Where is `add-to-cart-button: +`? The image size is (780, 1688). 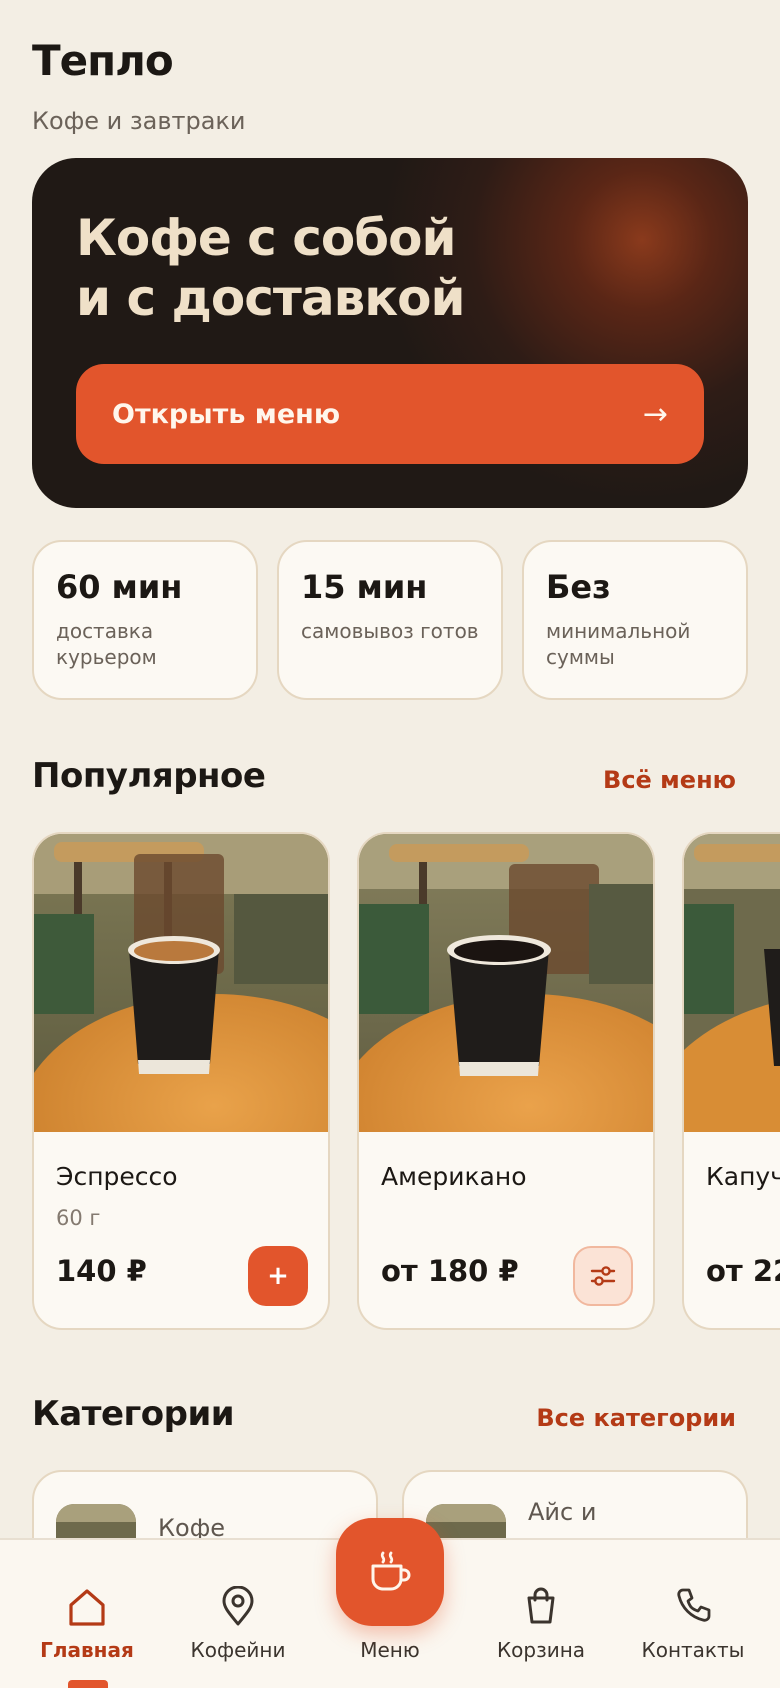
add-to-cart-button: + is located at coordinates (278, 1276).